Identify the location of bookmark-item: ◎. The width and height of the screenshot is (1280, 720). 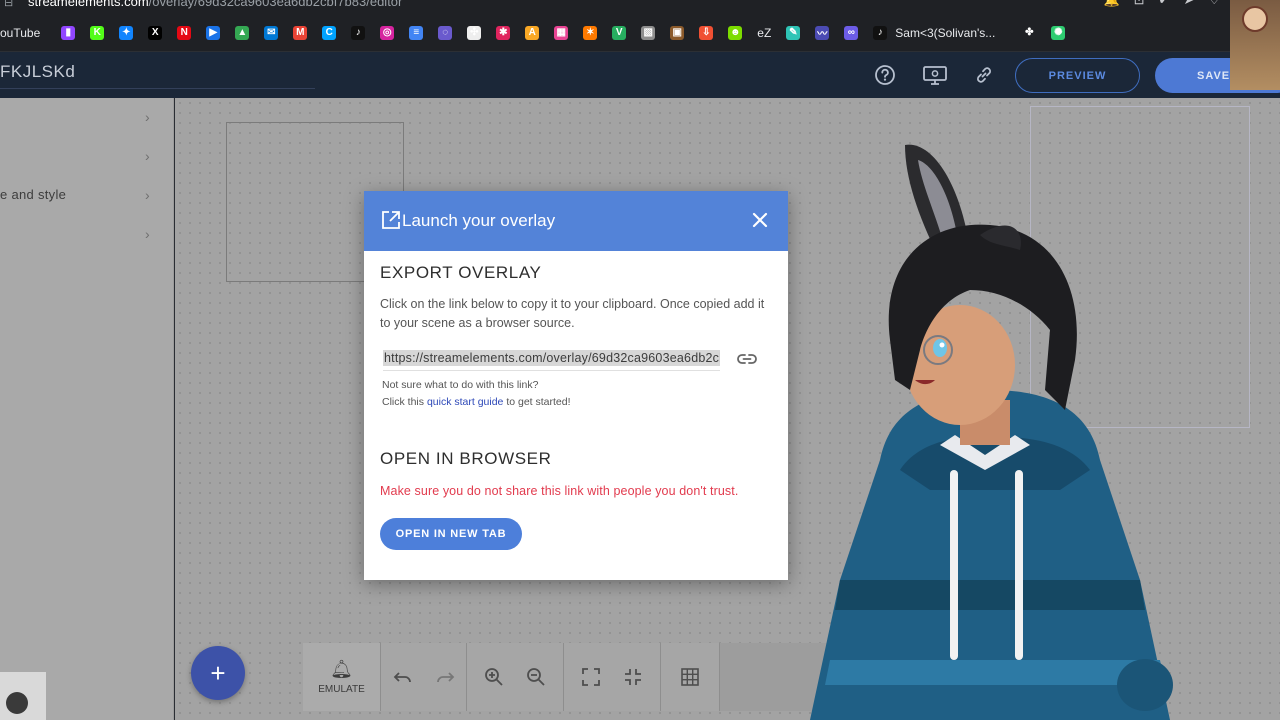
(387, 32).